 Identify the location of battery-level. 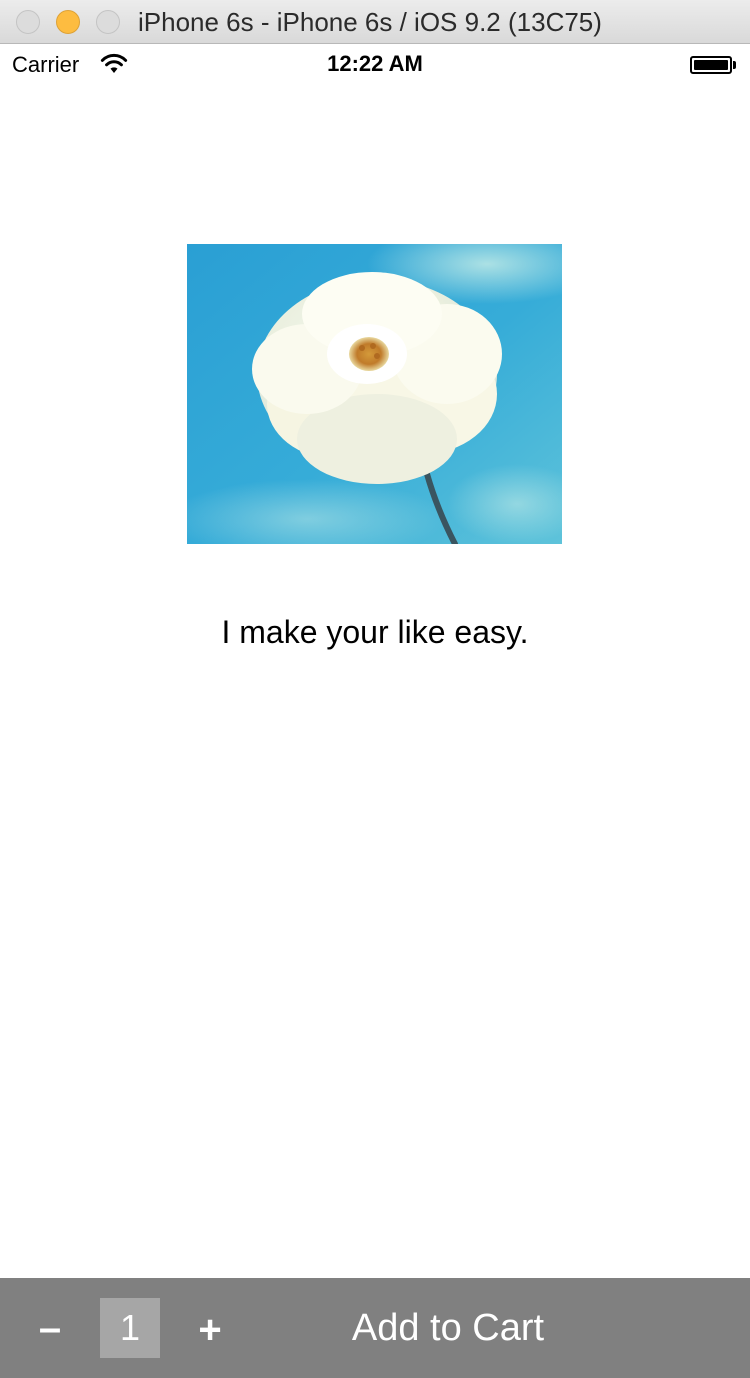
(711, 65).